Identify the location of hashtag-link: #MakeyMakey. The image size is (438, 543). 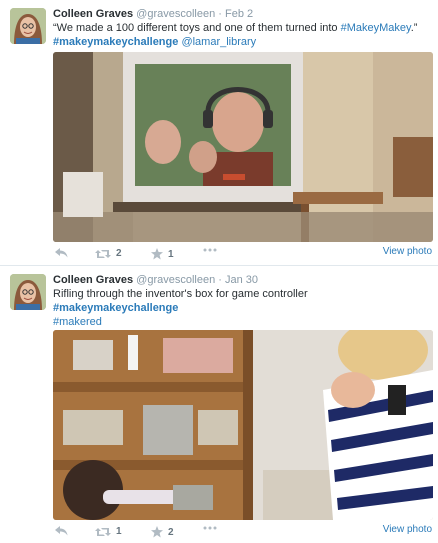
(376, 28).